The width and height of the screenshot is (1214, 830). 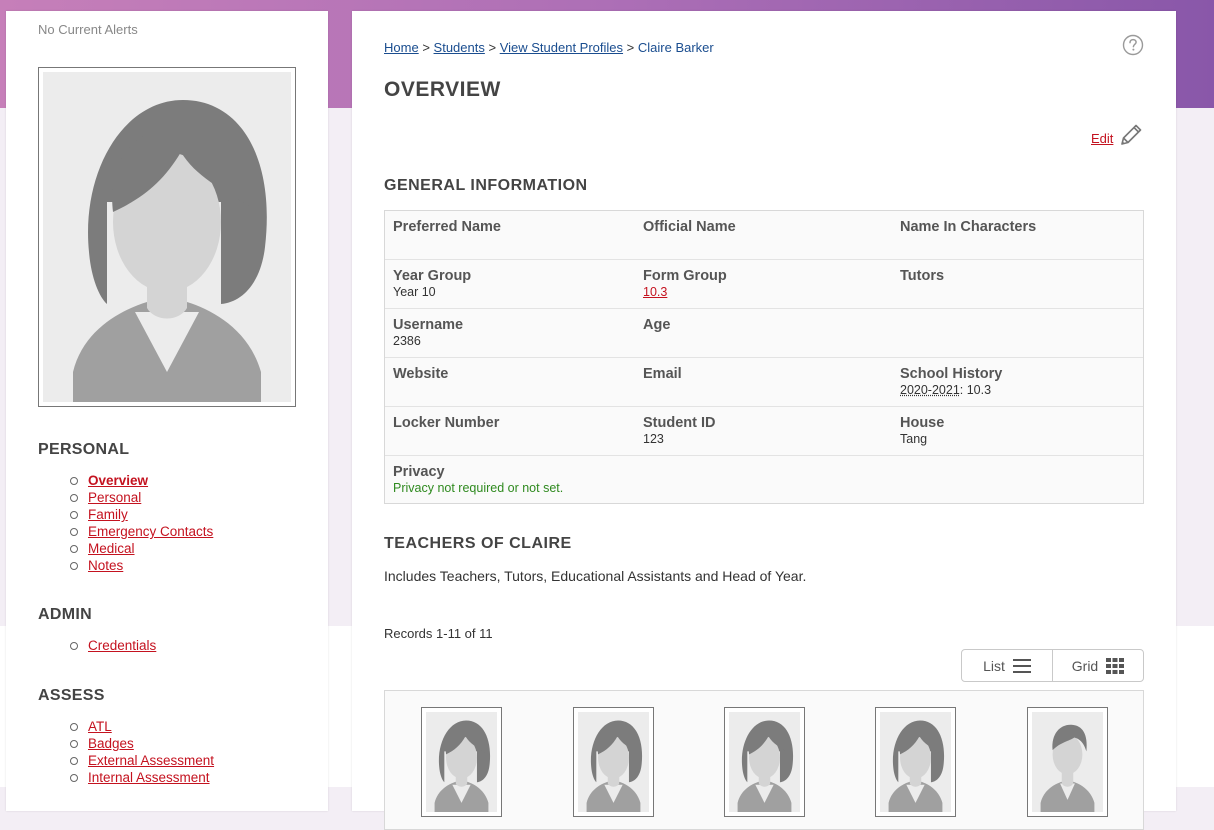 I want to click on privacy-label: Privacy, so click(x=419, y=472).